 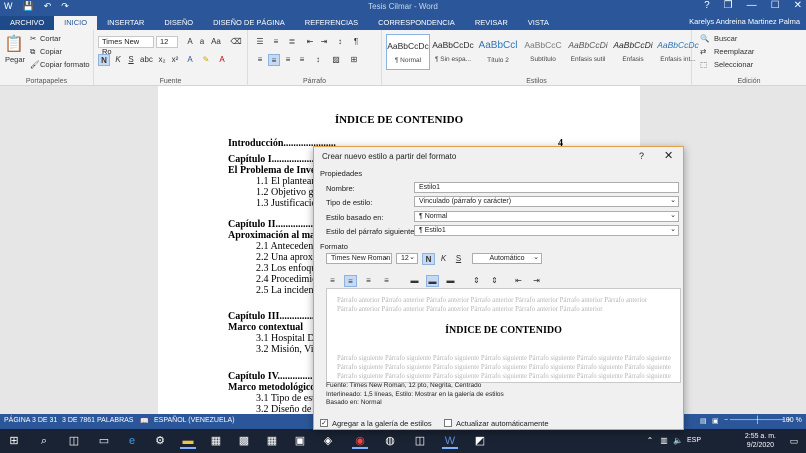 What do you see at coordinates (132, 441) in the screenshot?
I see `edge-icon: e` at bounding box center [132, 441].